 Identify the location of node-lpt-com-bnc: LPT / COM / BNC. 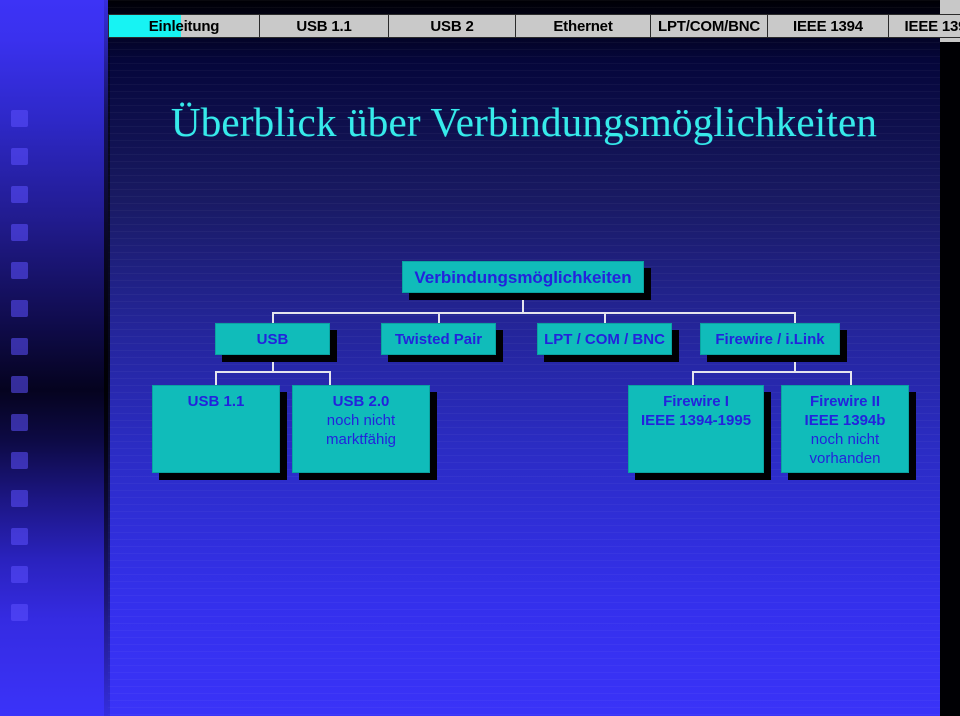
(604, 339).